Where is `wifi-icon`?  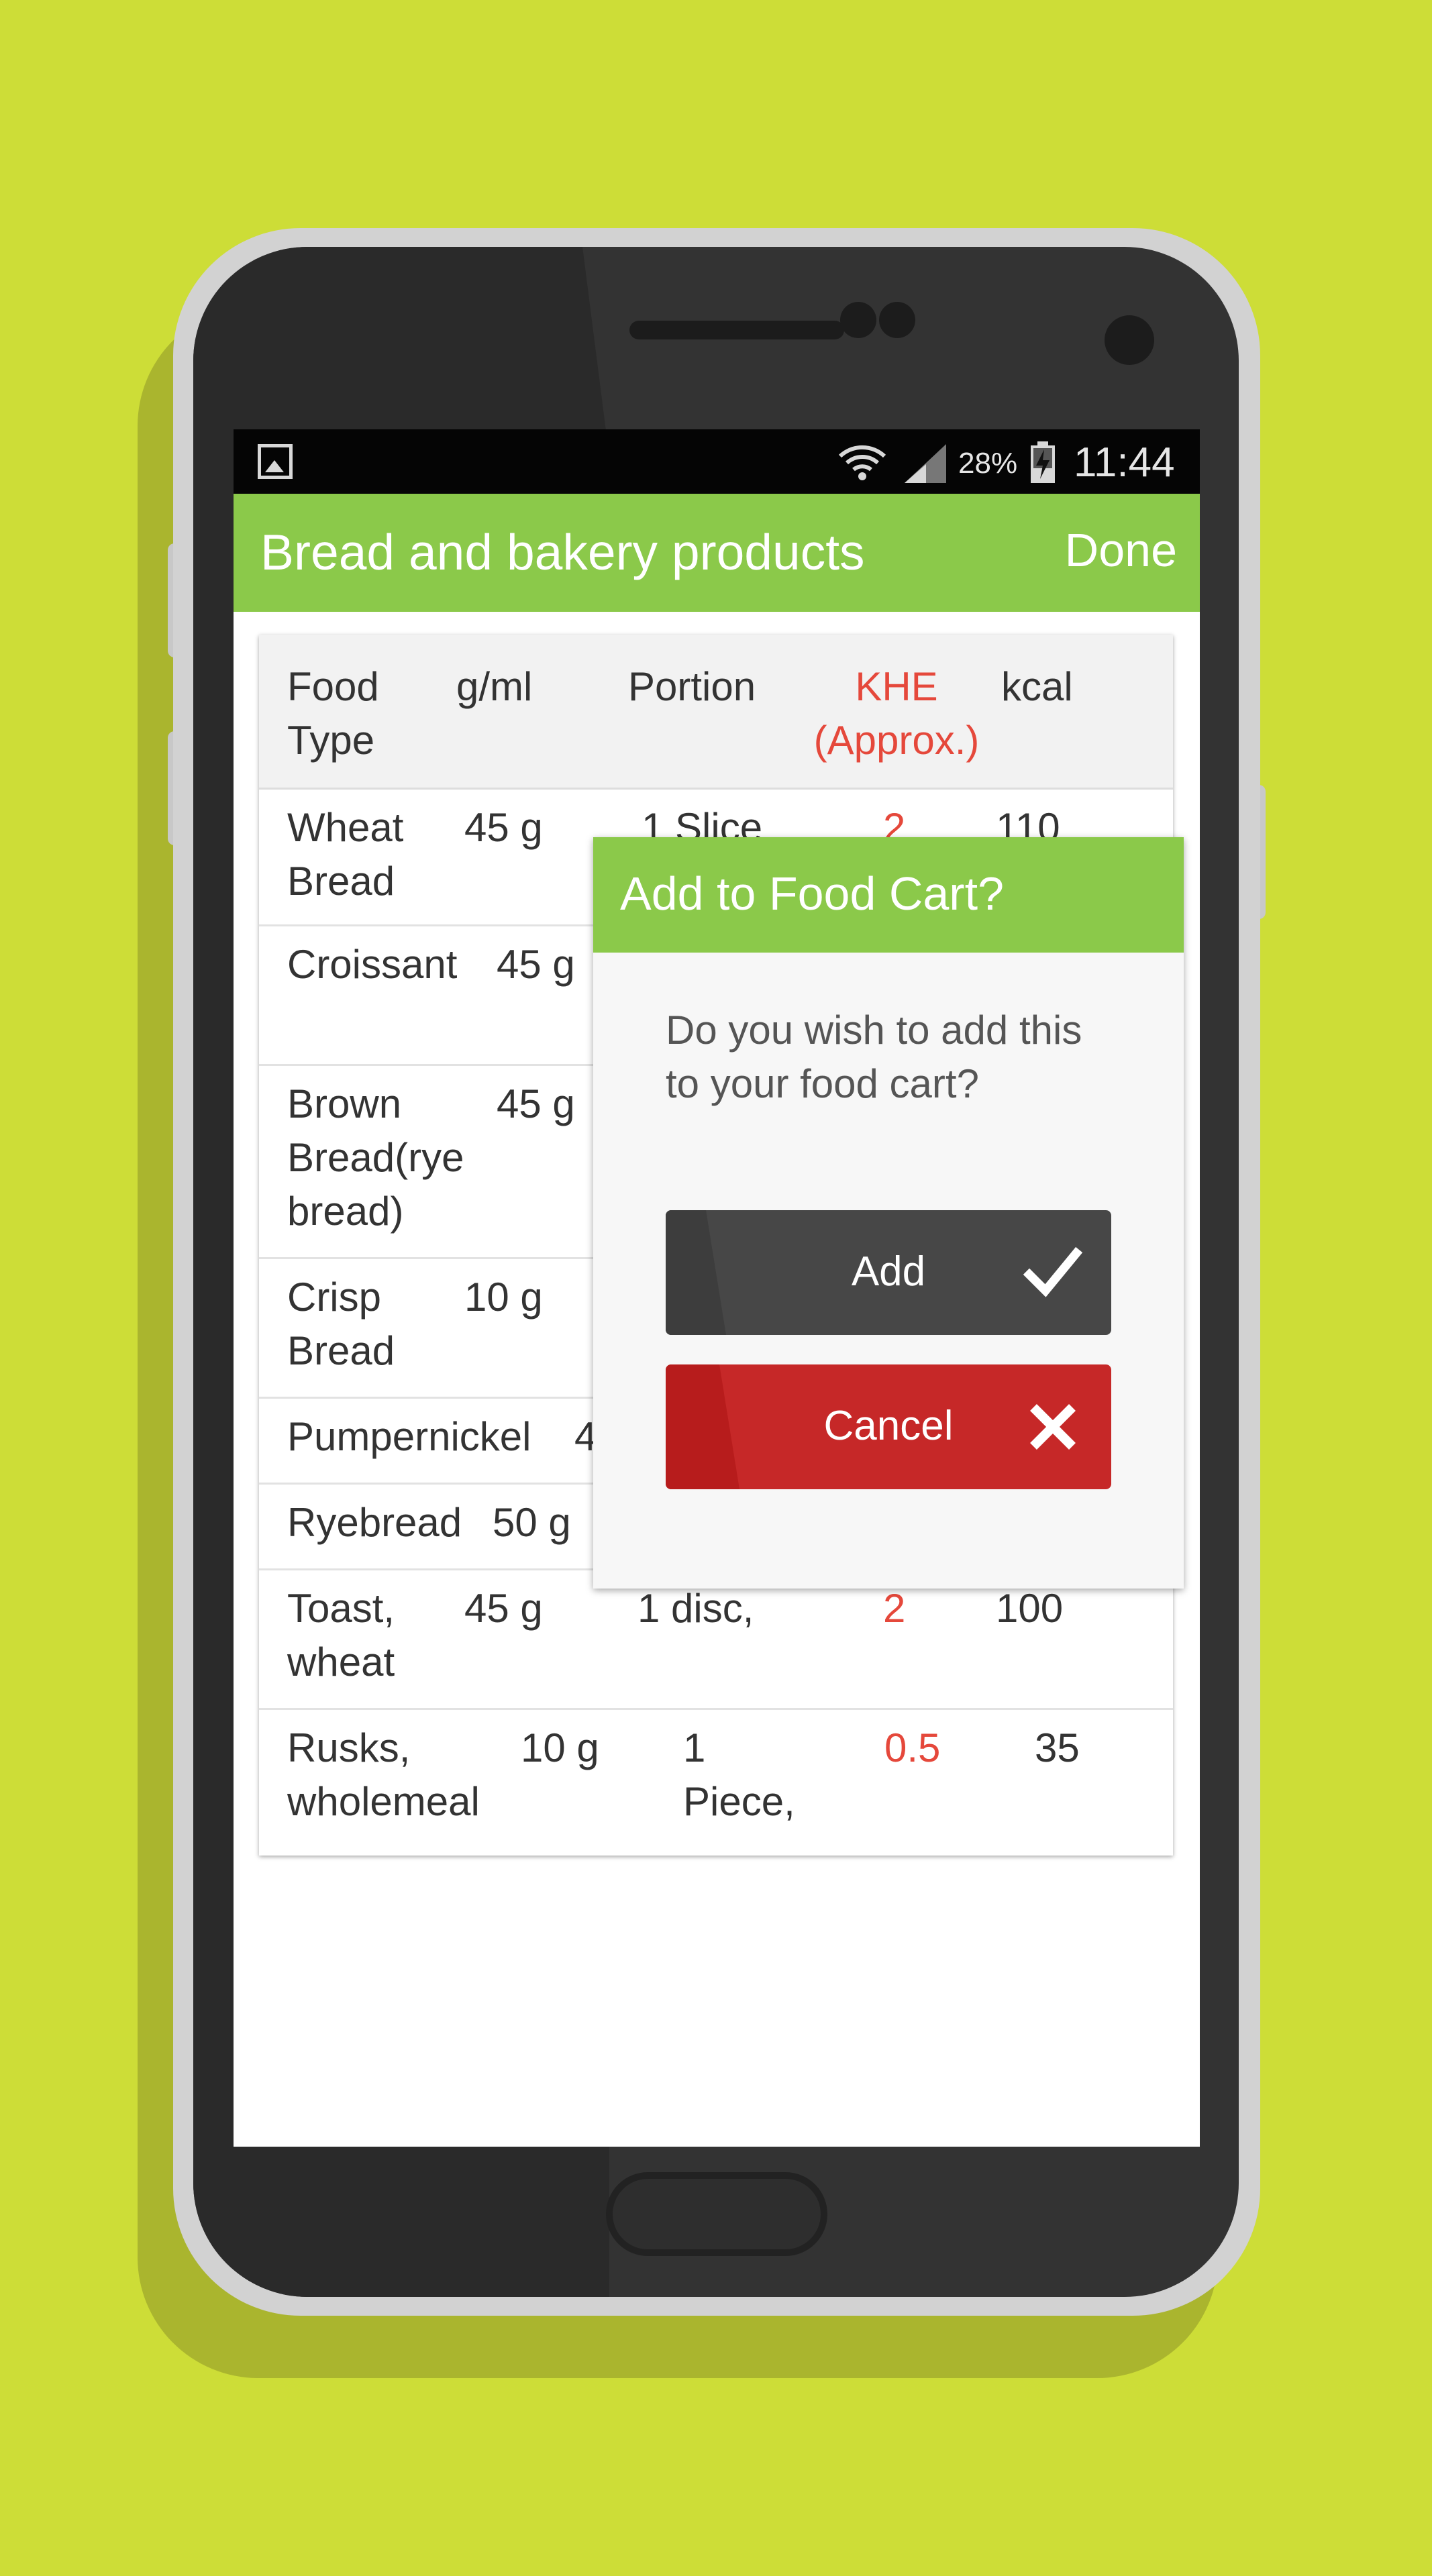 wifi-icon is located at coordinates (862, 462).